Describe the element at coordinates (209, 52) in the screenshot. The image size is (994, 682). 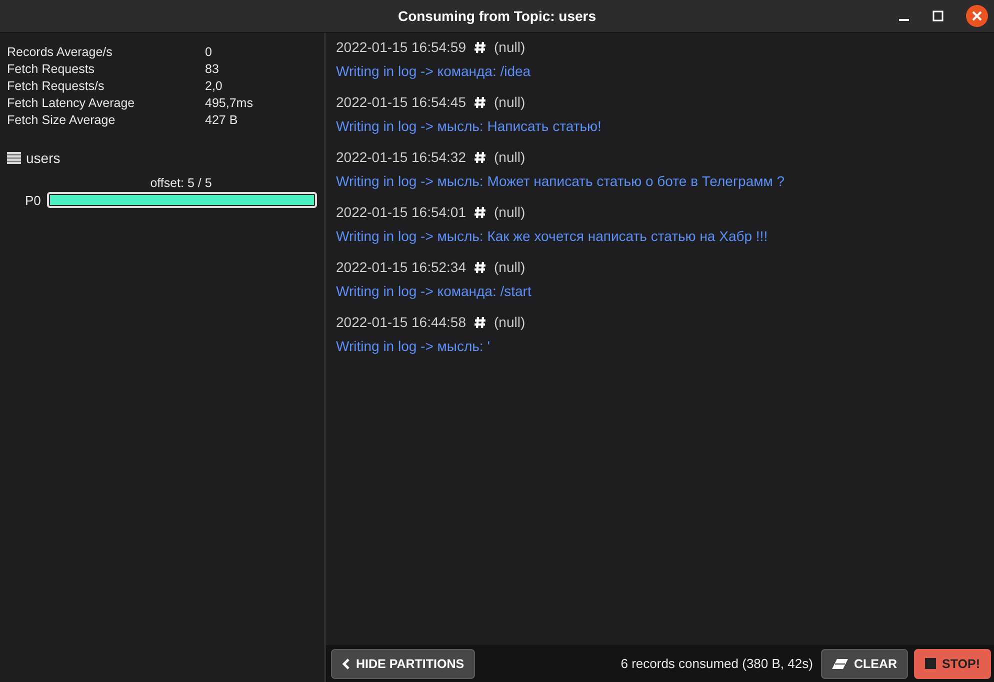
I see `stat-value: 0` at that location.